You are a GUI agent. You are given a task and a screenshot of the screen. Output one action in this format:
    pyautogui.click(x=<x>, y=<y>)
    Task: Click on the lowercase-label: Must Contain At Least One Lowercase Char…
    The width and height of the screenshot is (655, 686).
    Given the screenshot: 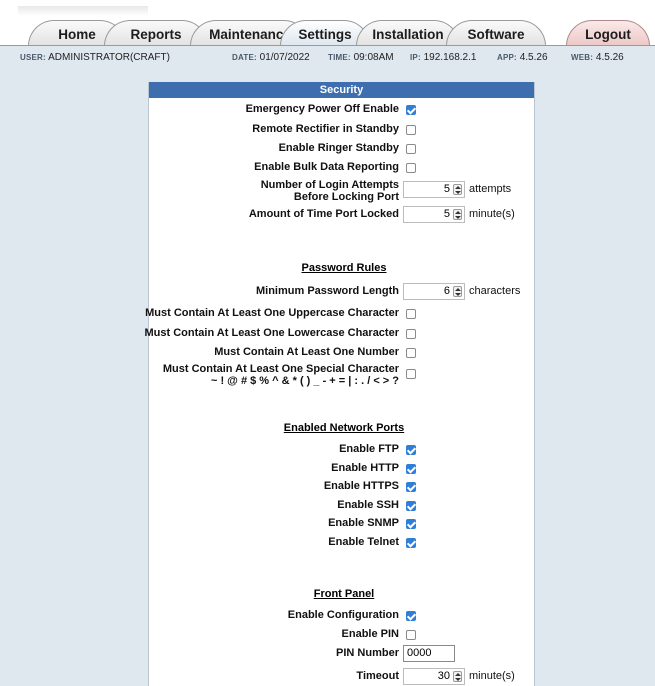 What is the action you would take?
    pyautogui.click(x=272, y=333)
    